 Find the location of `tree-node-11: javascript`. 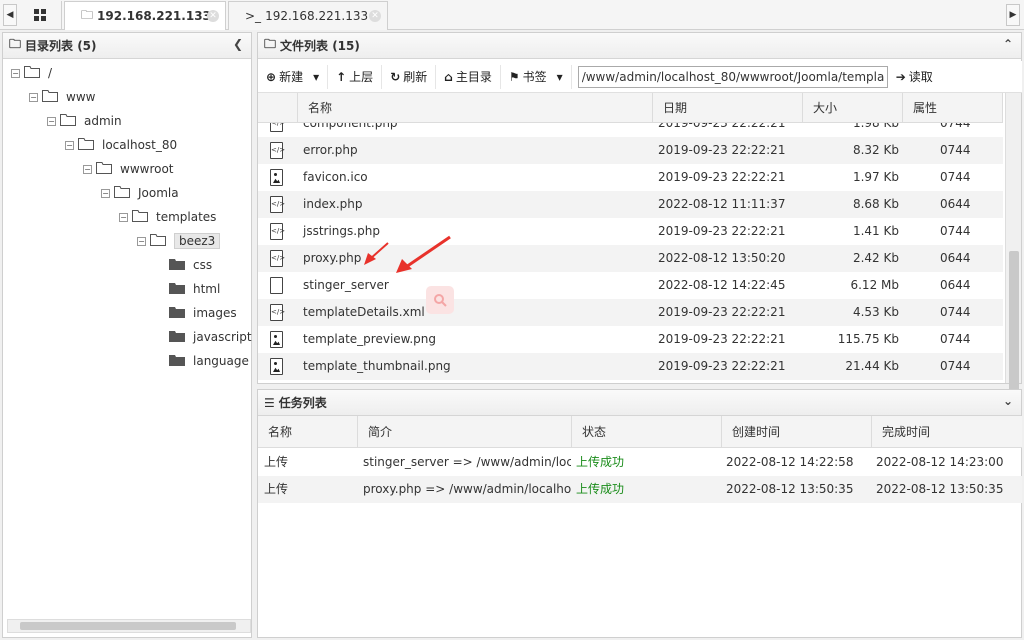

tree-node-11: javascript is located at coordinates (205, 337).